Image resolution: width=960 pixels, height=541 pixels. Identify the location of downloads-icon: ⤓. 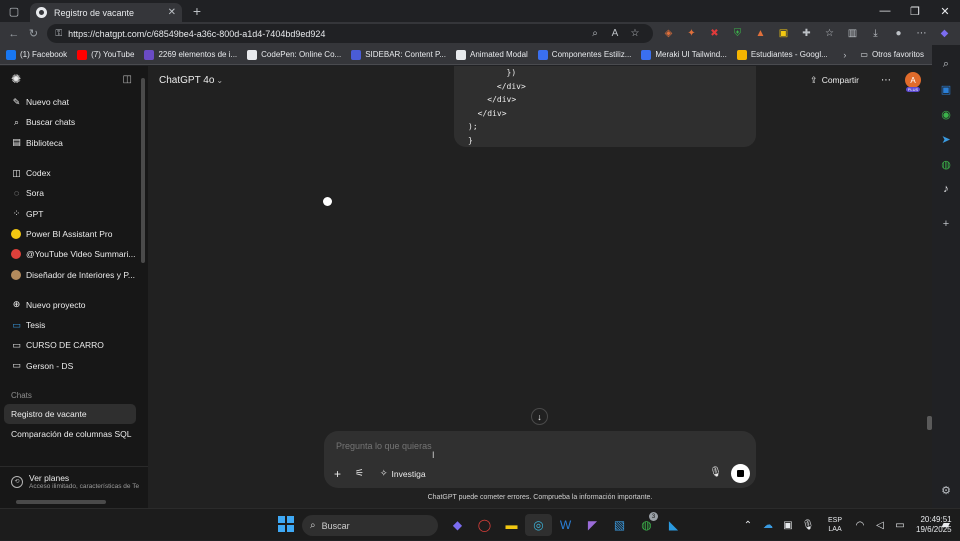
(875, 33).